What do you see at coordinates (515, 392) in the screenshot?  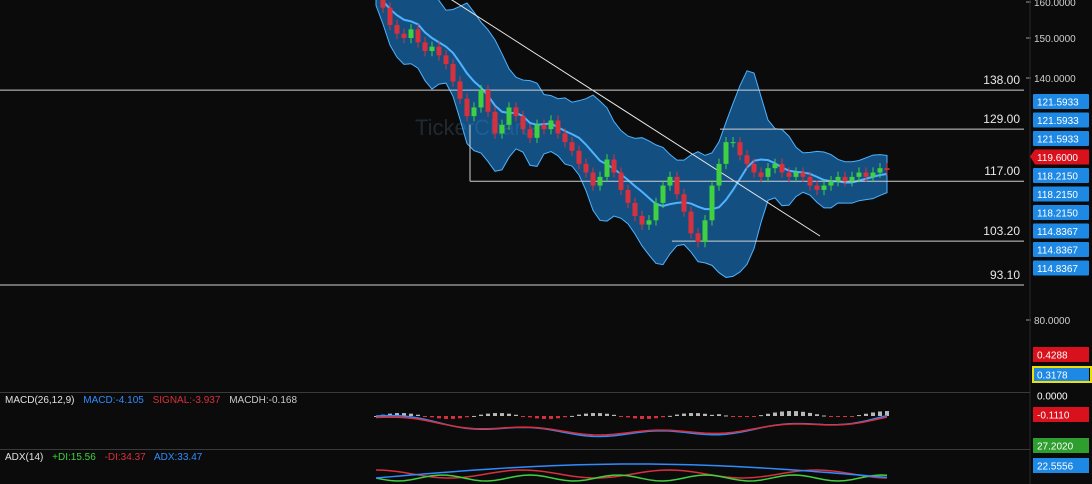 I see `macd-panel-divider` at bounding box center [515, 392].